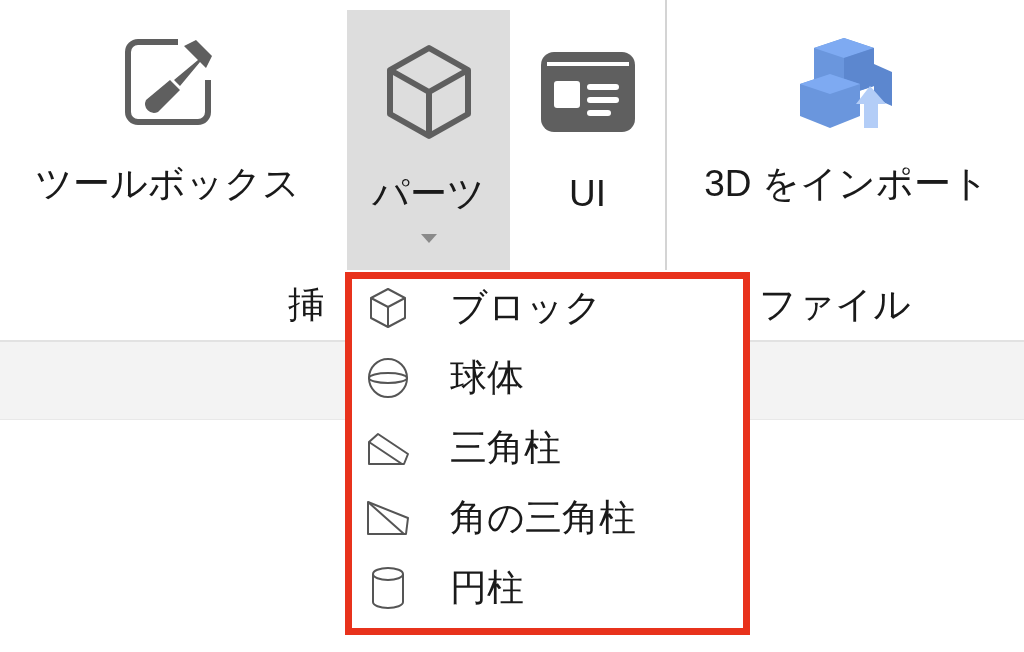 This screenshot has width=1024, height=652. What do you see at coordinates (587, 92) in the screenshot?
I see `window-layout-icon` at bounding box center [587, 92].